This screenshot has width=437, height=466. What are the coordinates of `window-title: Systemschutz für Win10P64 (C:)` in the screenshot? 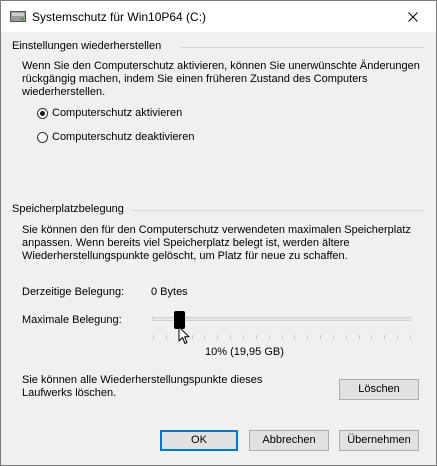 It's located at (119, 17).